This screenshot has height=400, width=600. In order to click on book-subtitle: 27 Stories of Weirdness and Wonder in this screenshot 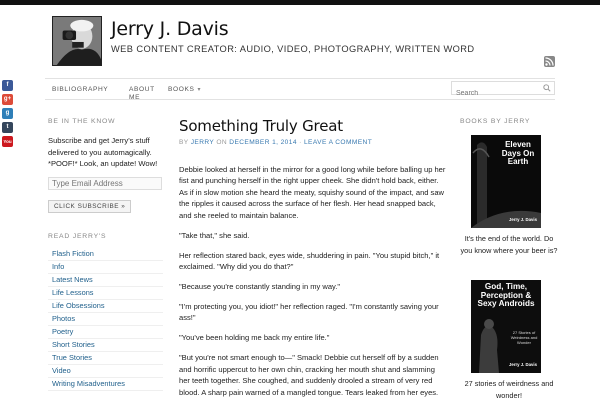, I will do `click(524, 337)`.